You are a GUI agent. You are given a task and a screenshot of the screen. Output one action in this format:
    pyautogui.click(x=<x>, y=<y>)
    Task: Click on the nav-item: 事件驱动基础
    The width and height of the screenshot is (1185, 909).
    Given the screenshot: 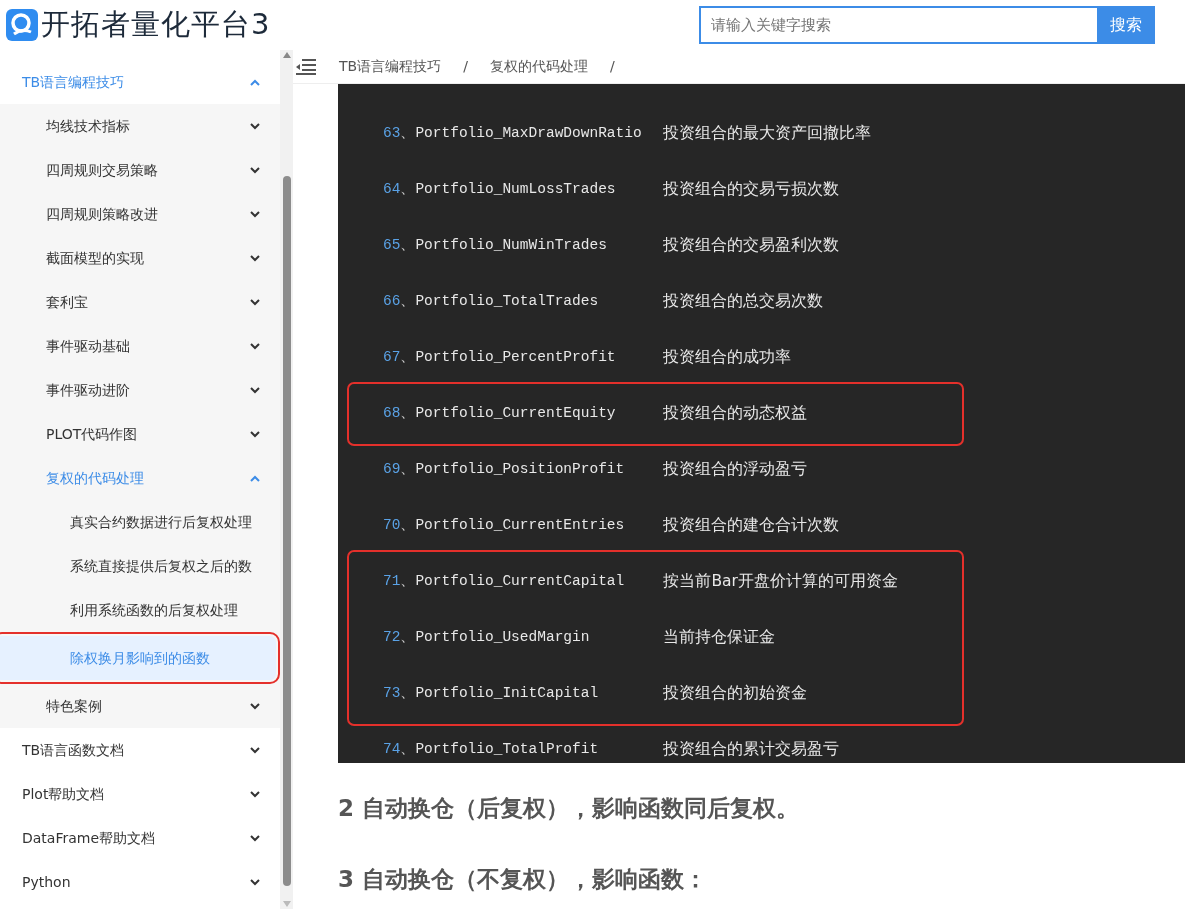 What is the action you would take?
    pyautogui.click(x=140, y=346)
    